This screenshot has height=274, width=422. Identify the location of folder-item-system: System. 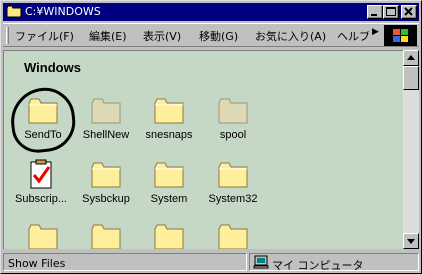
(169, 185).